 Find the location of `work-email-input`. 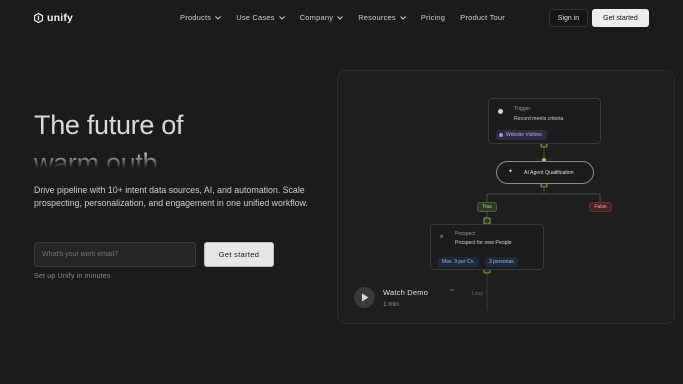

work-email-input is located at coordinates (115, 254).